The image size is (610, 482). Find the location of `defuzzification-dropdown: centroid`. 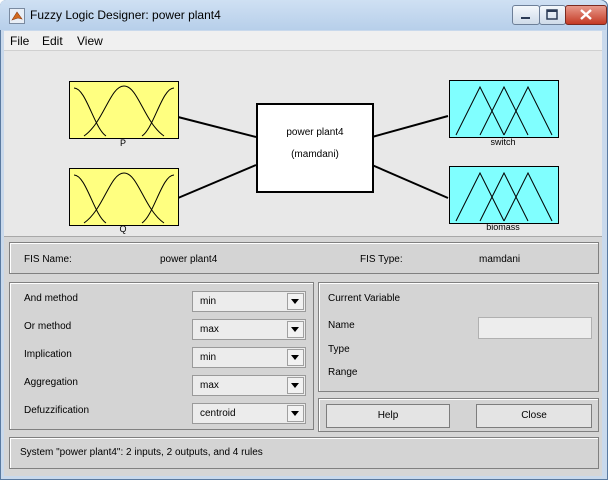

defuzzification-dropdown: centroid is located at coordinates (249, 413).